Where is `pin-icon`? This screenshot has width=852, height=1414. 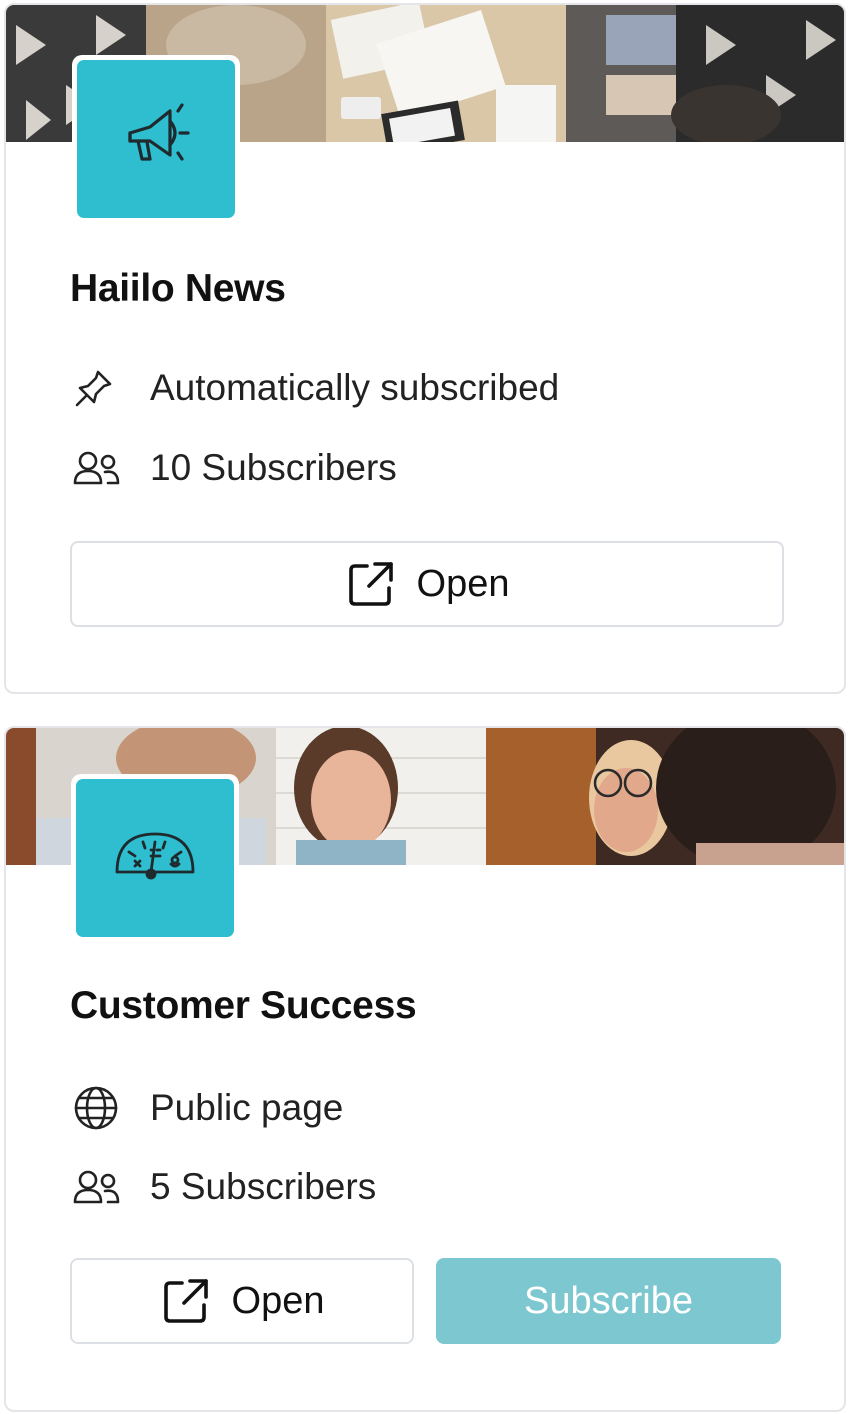 pin-icon is located at coordinates (98, 388).